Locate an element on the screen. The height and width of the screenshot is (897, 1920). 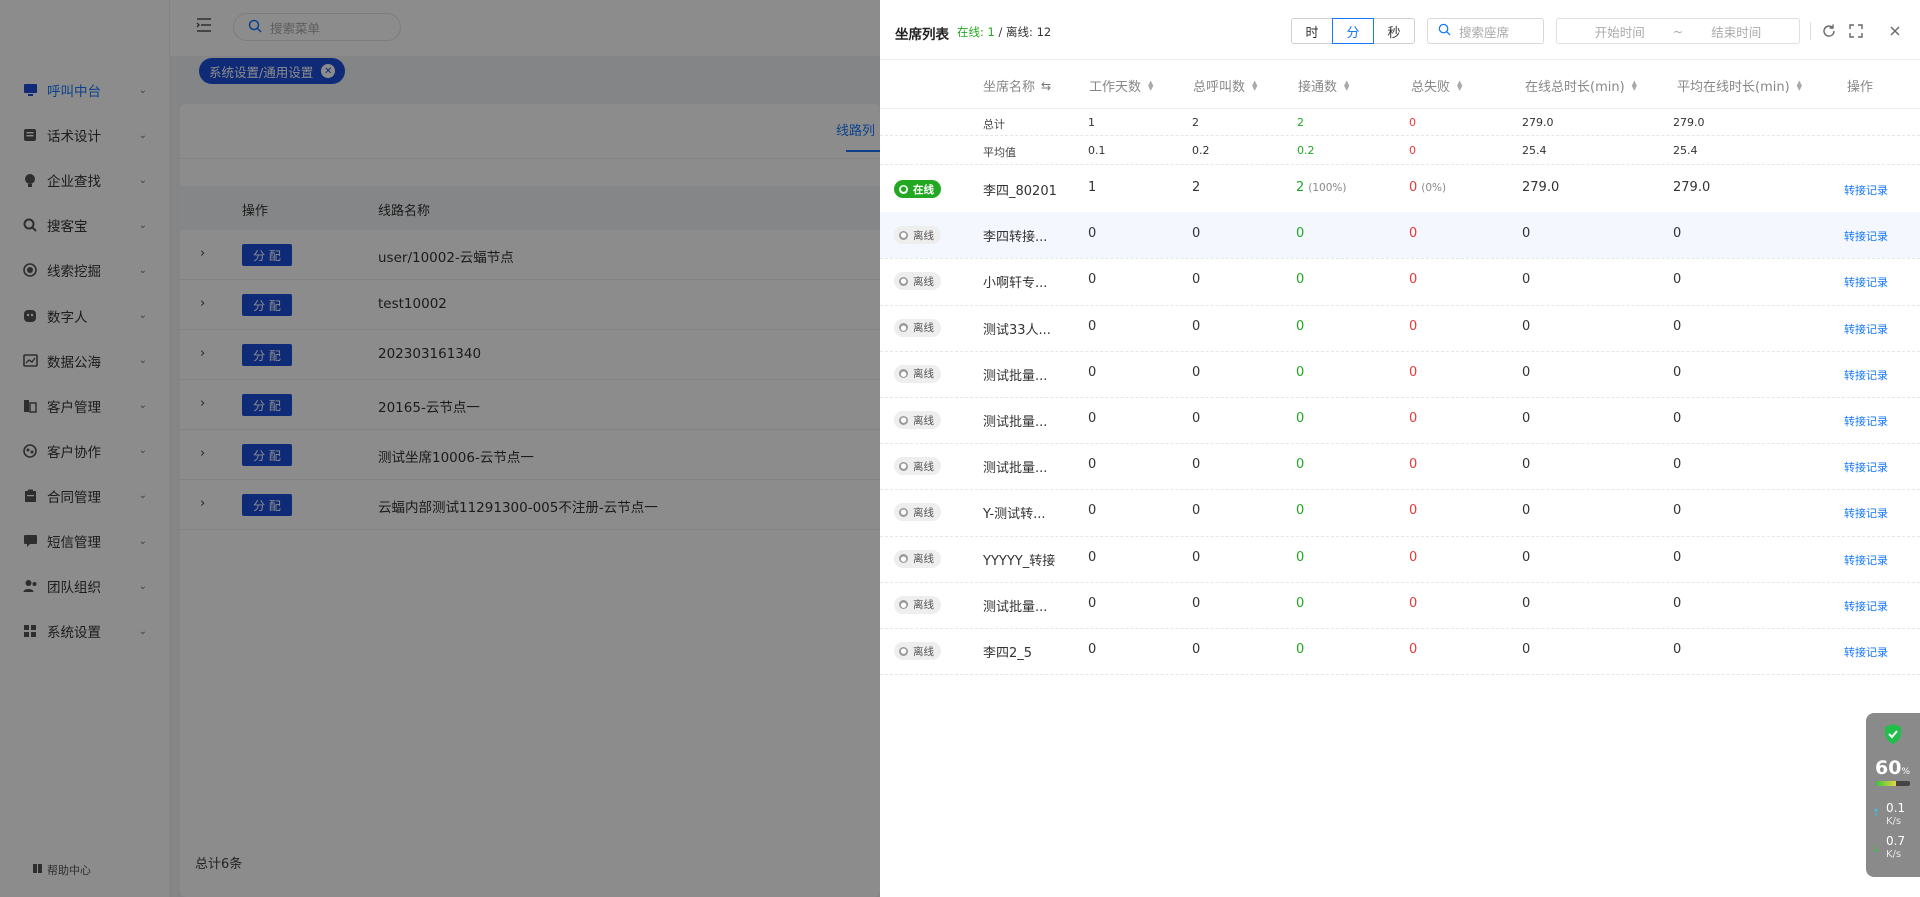
usage-percent-value: 60 is located at coordinates (1888, 768).